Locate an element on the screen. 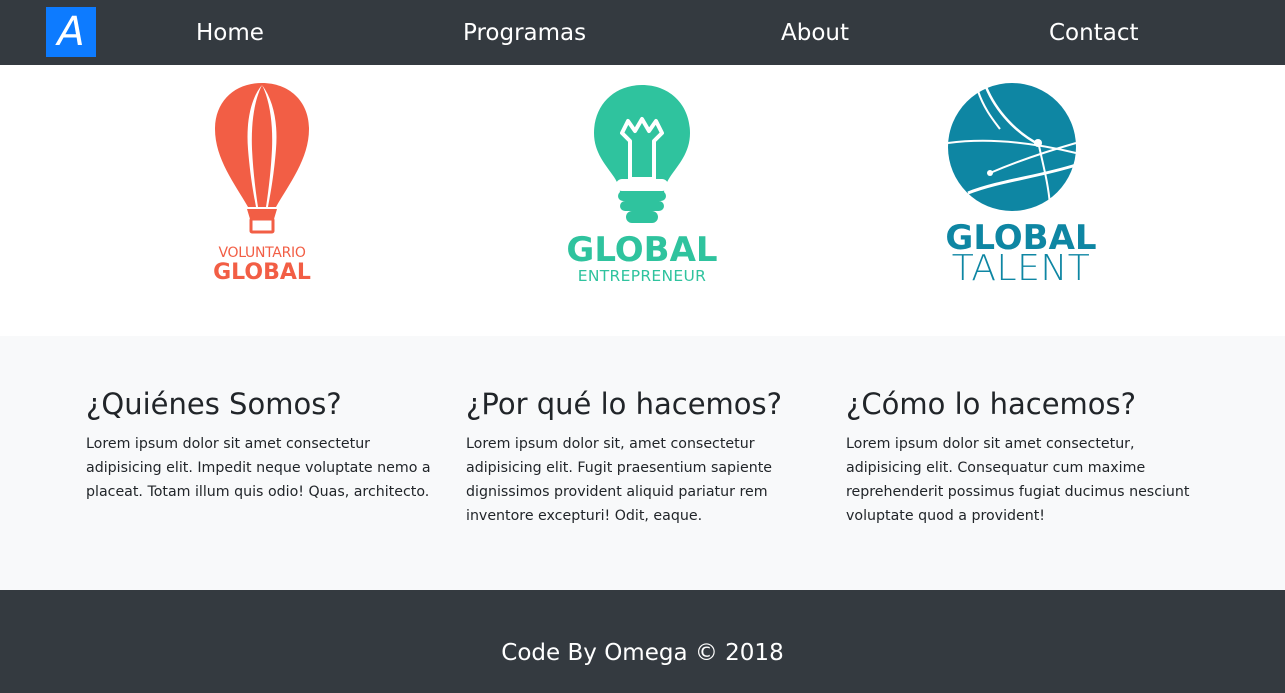 Image resolution: width=1285 pixels, height=693 pixels. logo-line1: VOLUNTARIO is located at coordinates (262, 253).